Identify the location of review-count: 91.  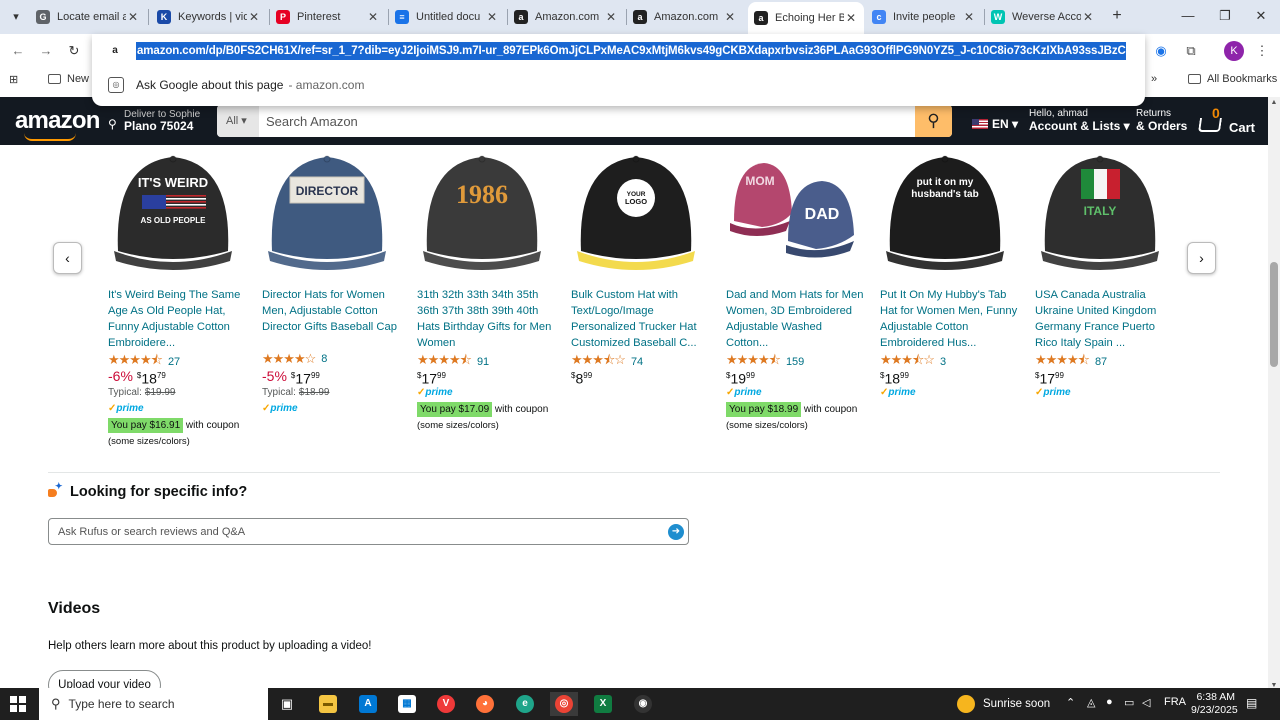
(483, 362).